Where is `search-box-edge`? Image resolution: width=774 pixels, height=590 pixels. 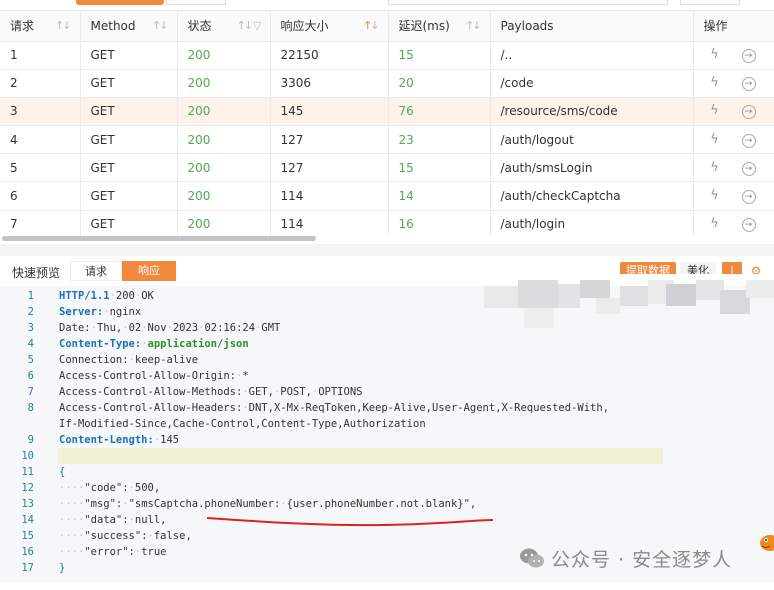 search-box-edge is located at coordinates (528, 2).